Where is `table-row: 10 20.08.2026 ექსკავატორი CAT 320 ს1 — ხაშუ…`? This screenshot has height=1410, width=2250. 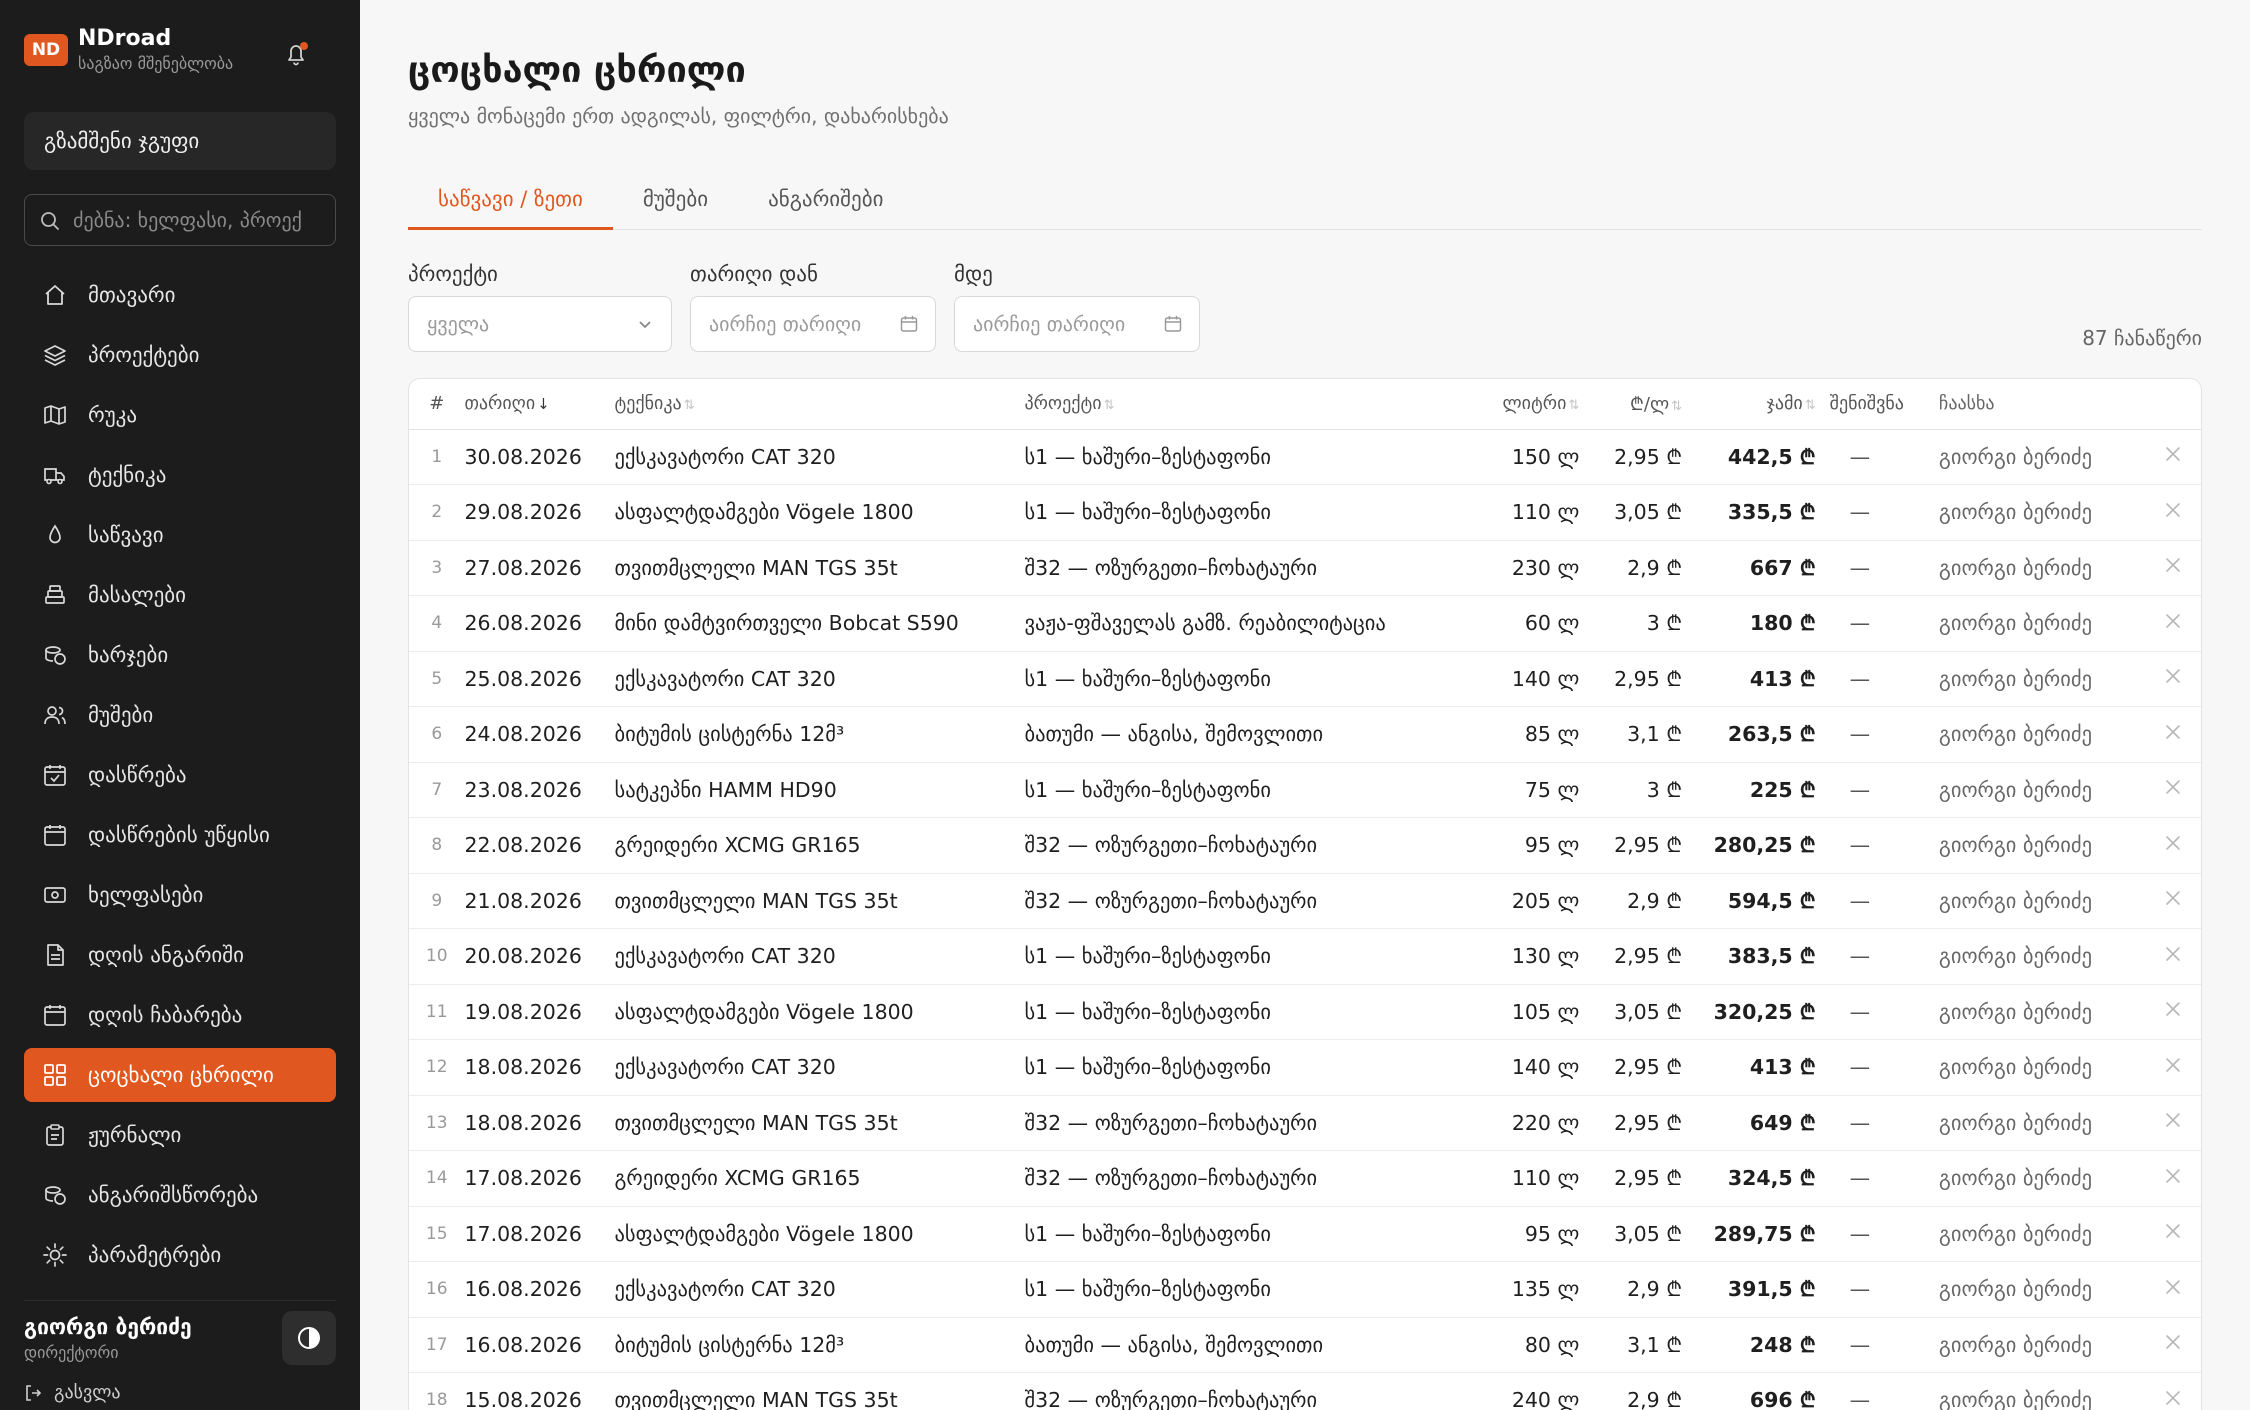 table-row: 10 20.08.2026 ექსკავატორი CAT 320 ს1 — ხაშუ… is located at coordinates (1305, 956).